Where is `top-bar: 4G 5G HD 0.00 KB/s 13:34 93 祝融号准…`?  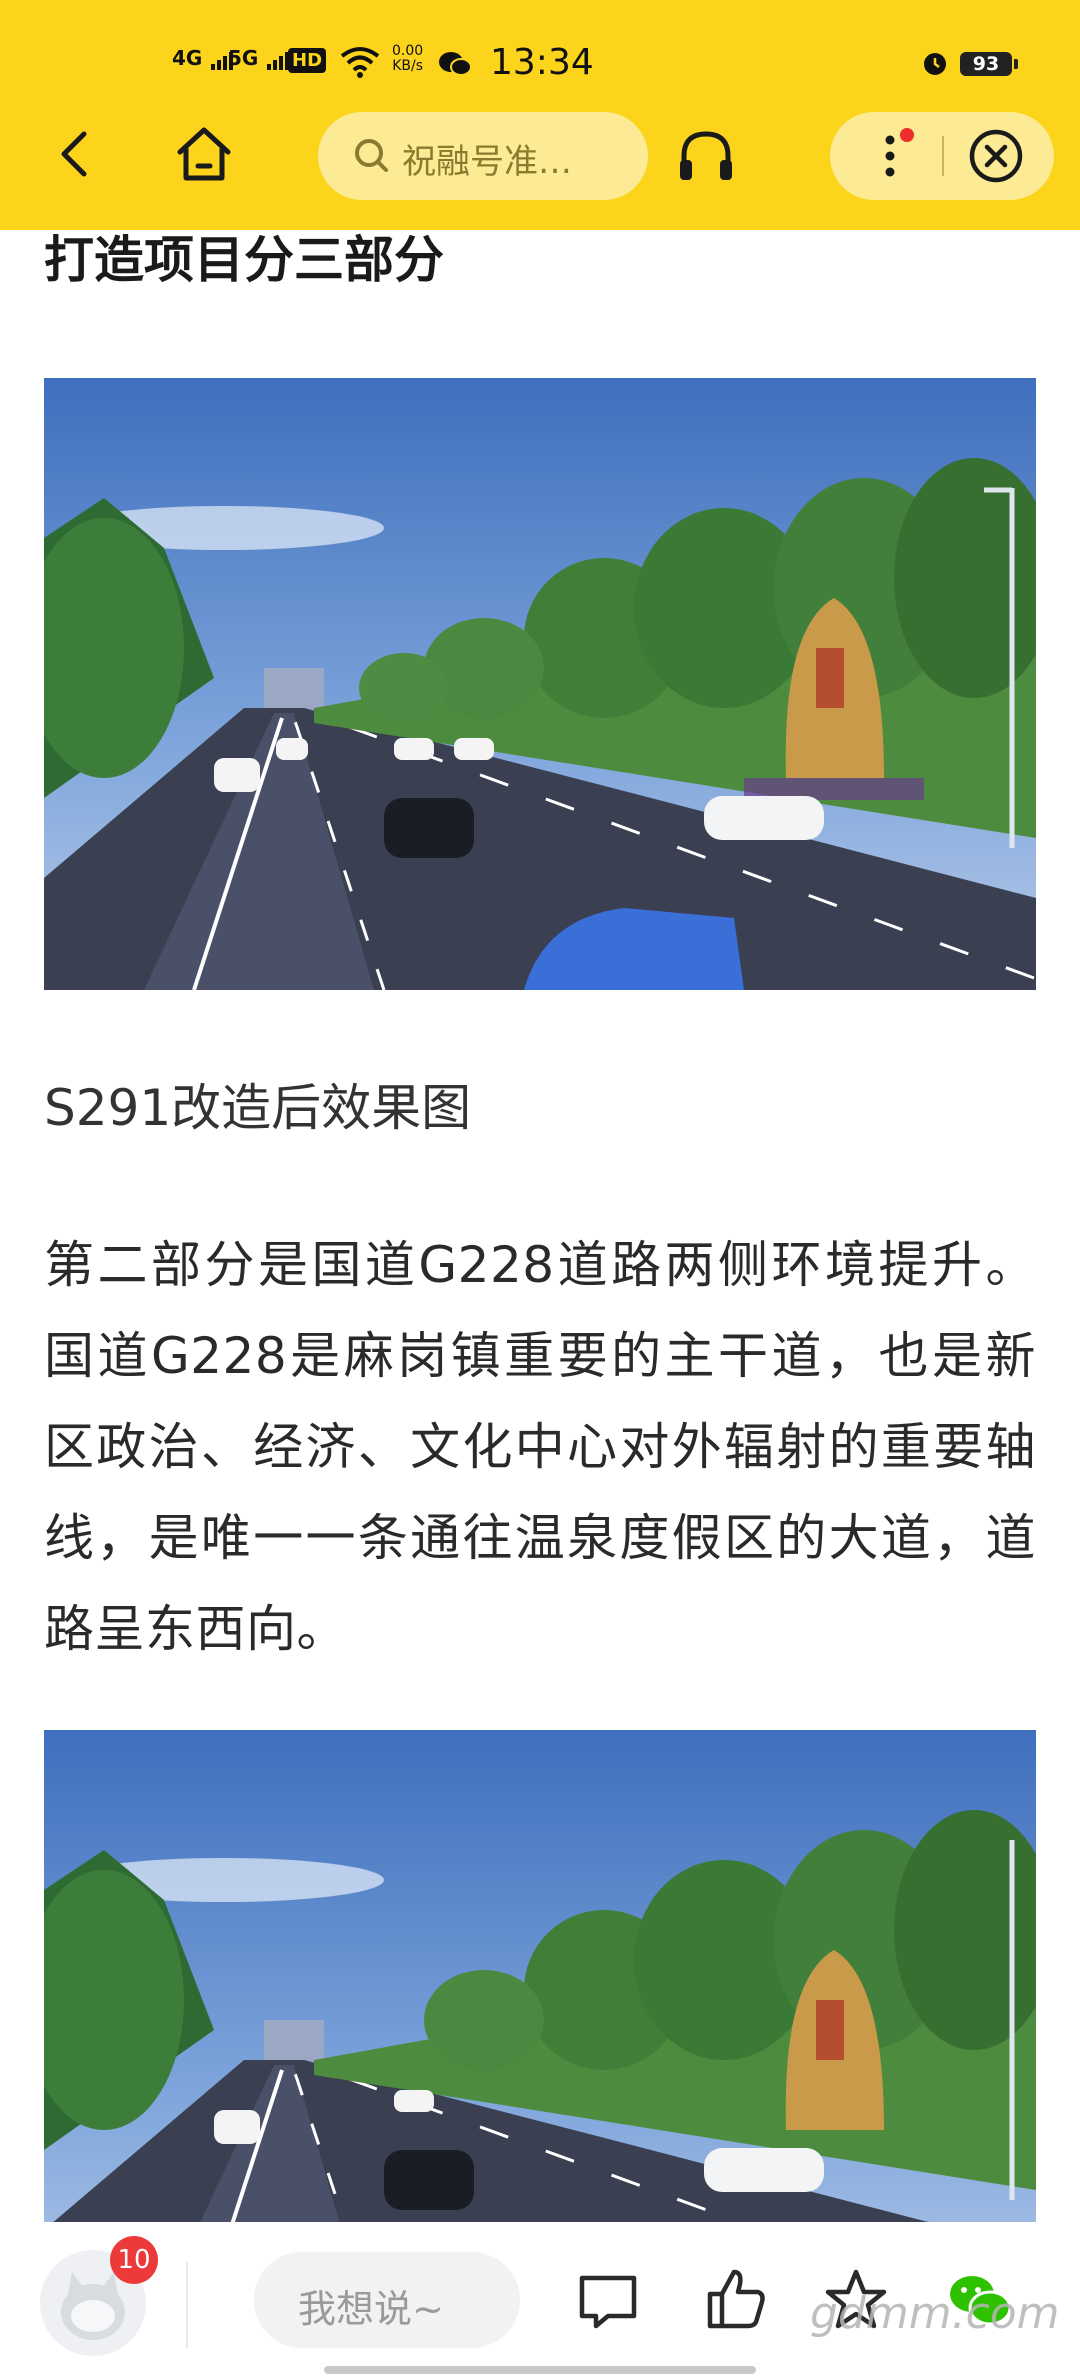 top-bar: 4G 5G HD 0.00 KB/s 13:34 93 祝融号准… is located at coordinates (540, 115).